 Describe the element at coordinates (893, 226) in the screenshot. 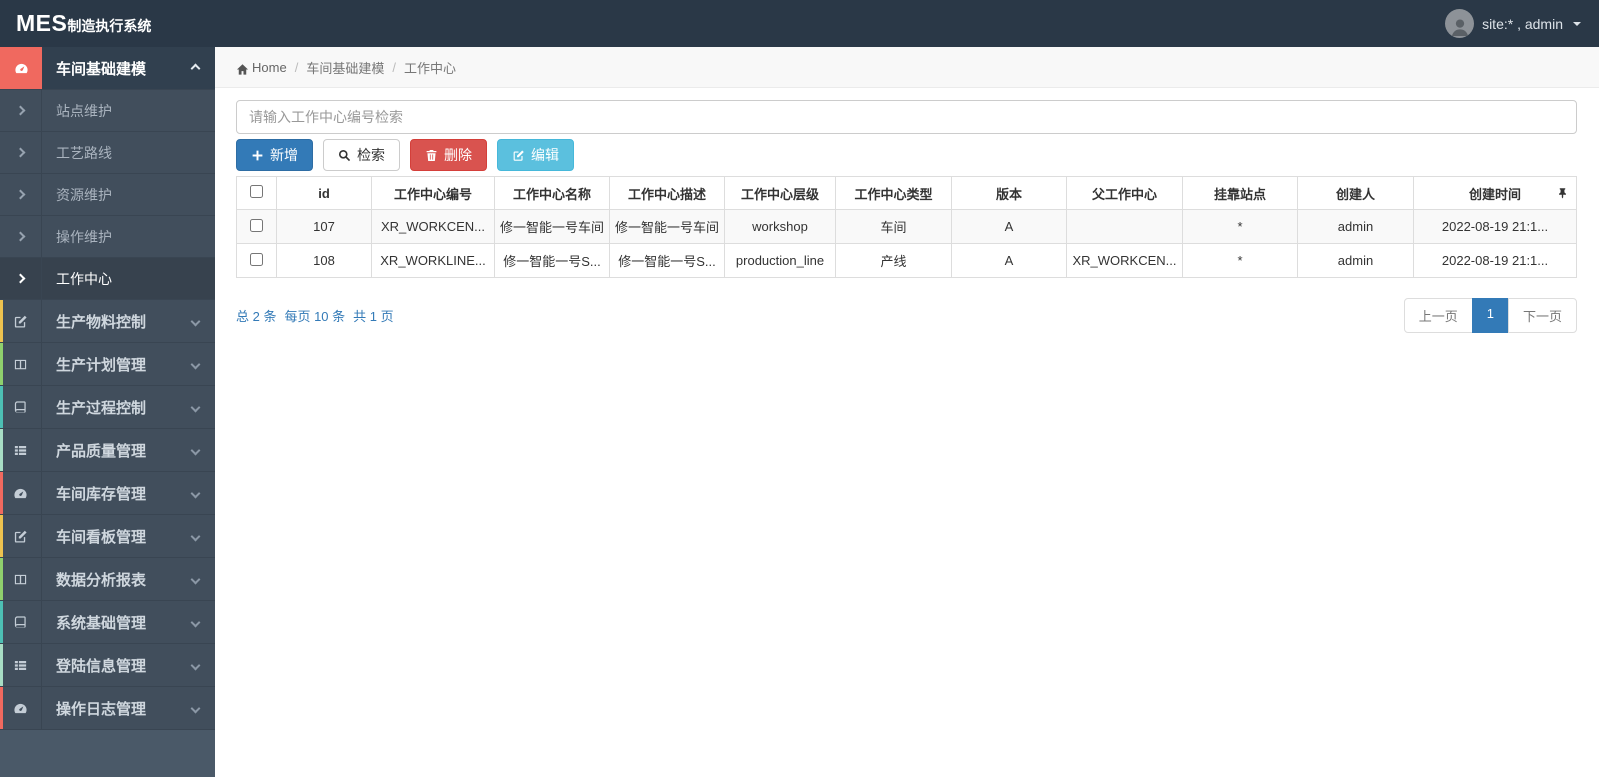

I see `cell-type: 车间` at that location.